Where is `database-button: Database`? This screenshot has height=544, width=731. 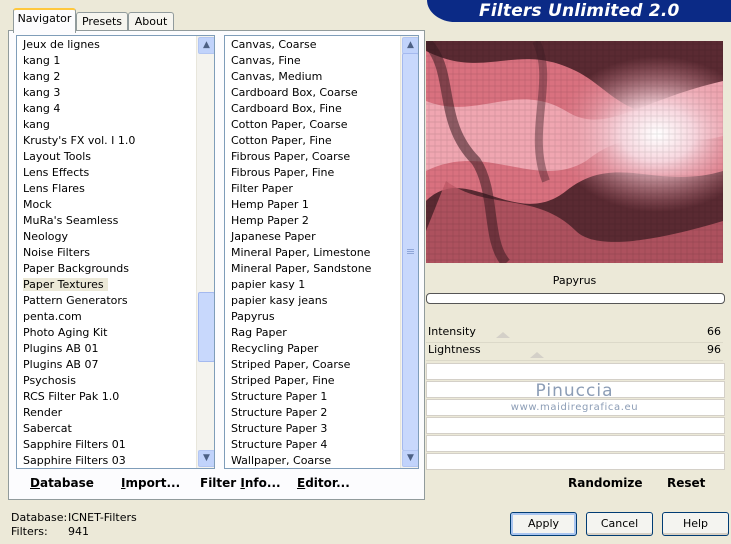
database-button: Database is located at coordinates (62, 483).